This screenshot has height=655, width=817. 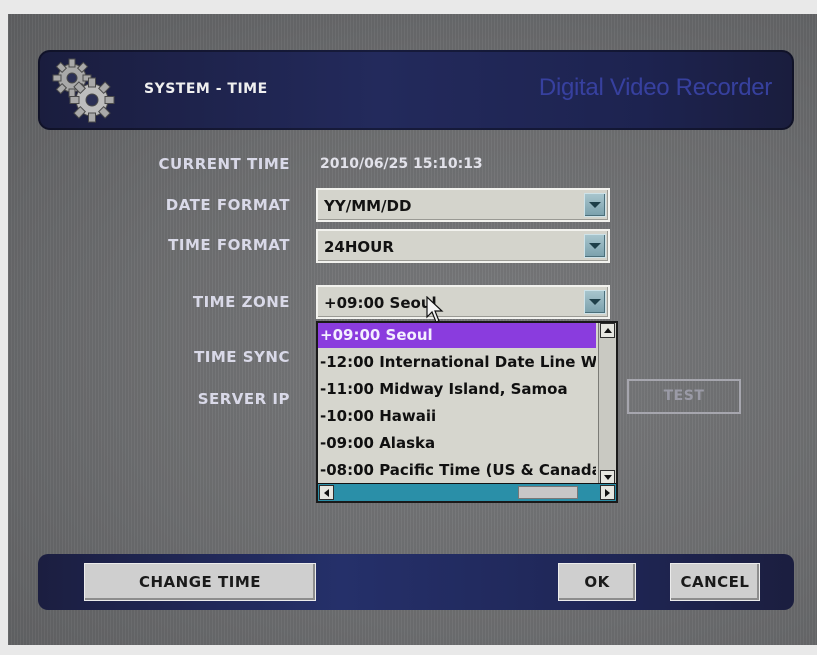 I want to click on time-zone-option: +09:00 Seoul, so click(x=457, y=335).